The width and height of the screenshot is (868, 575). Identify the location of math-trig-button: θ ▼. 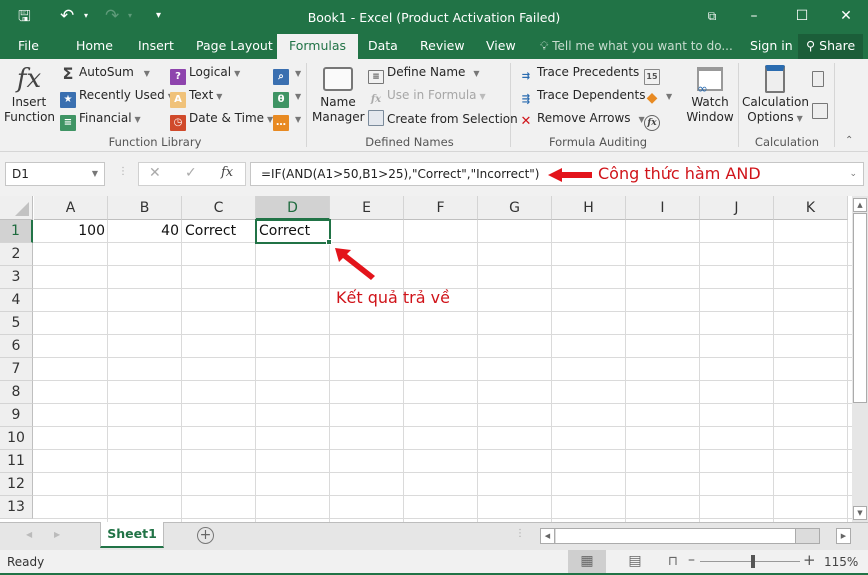
(287, 97).